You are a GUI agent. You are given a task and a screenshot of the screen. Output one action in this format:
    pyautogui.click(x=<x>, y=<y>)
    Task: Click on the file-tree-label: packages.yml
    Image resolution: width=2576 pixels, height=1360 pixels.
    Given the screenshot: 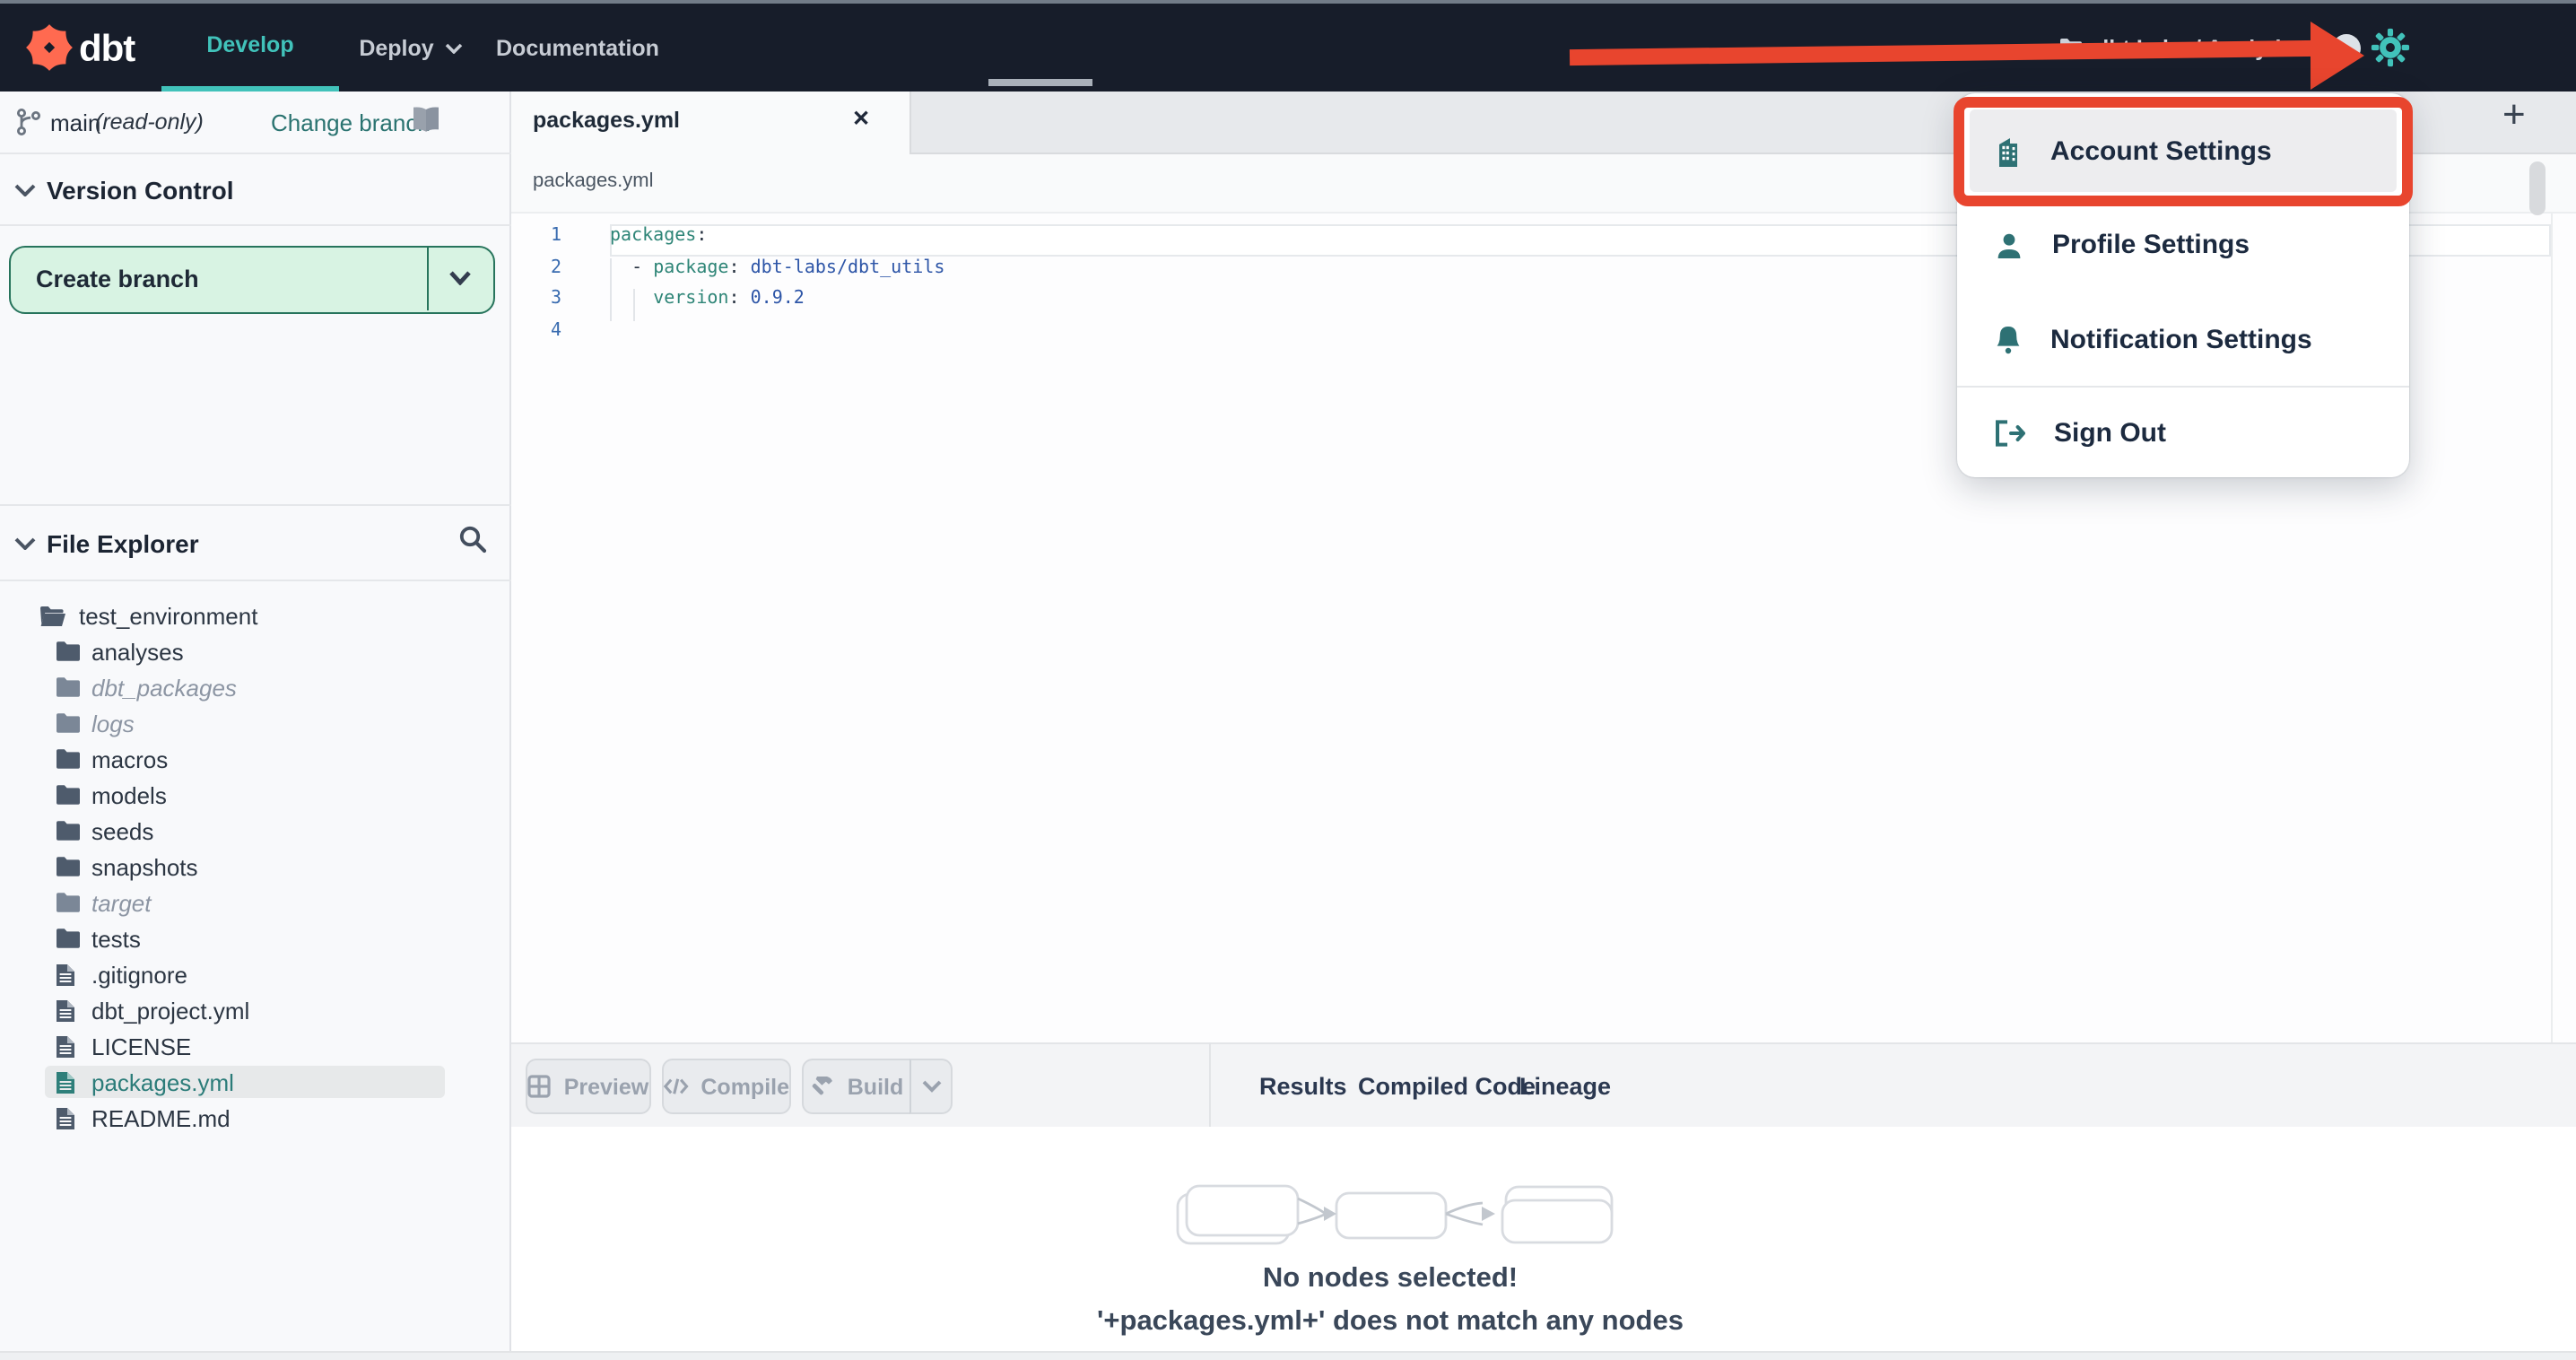 What is the action you would take?
    pyautogui.click(x=162, y=1081)
    